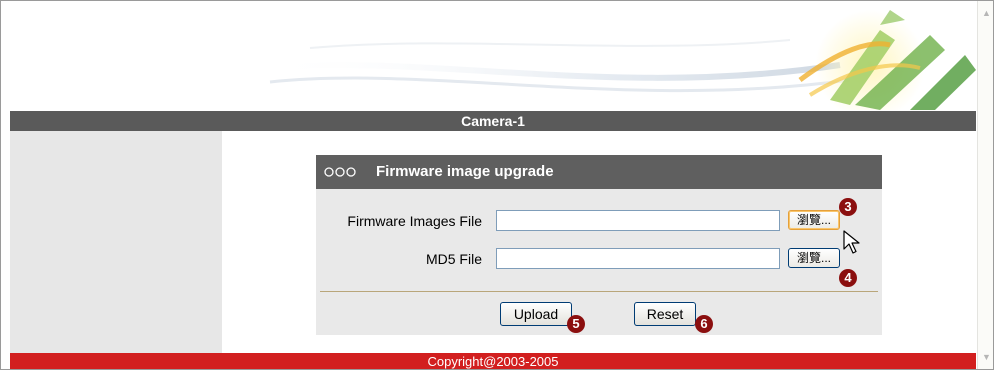  Describe the element at coordinates (704, 324) in the screenshot. I see `callout-marker-6: 6` at that location.